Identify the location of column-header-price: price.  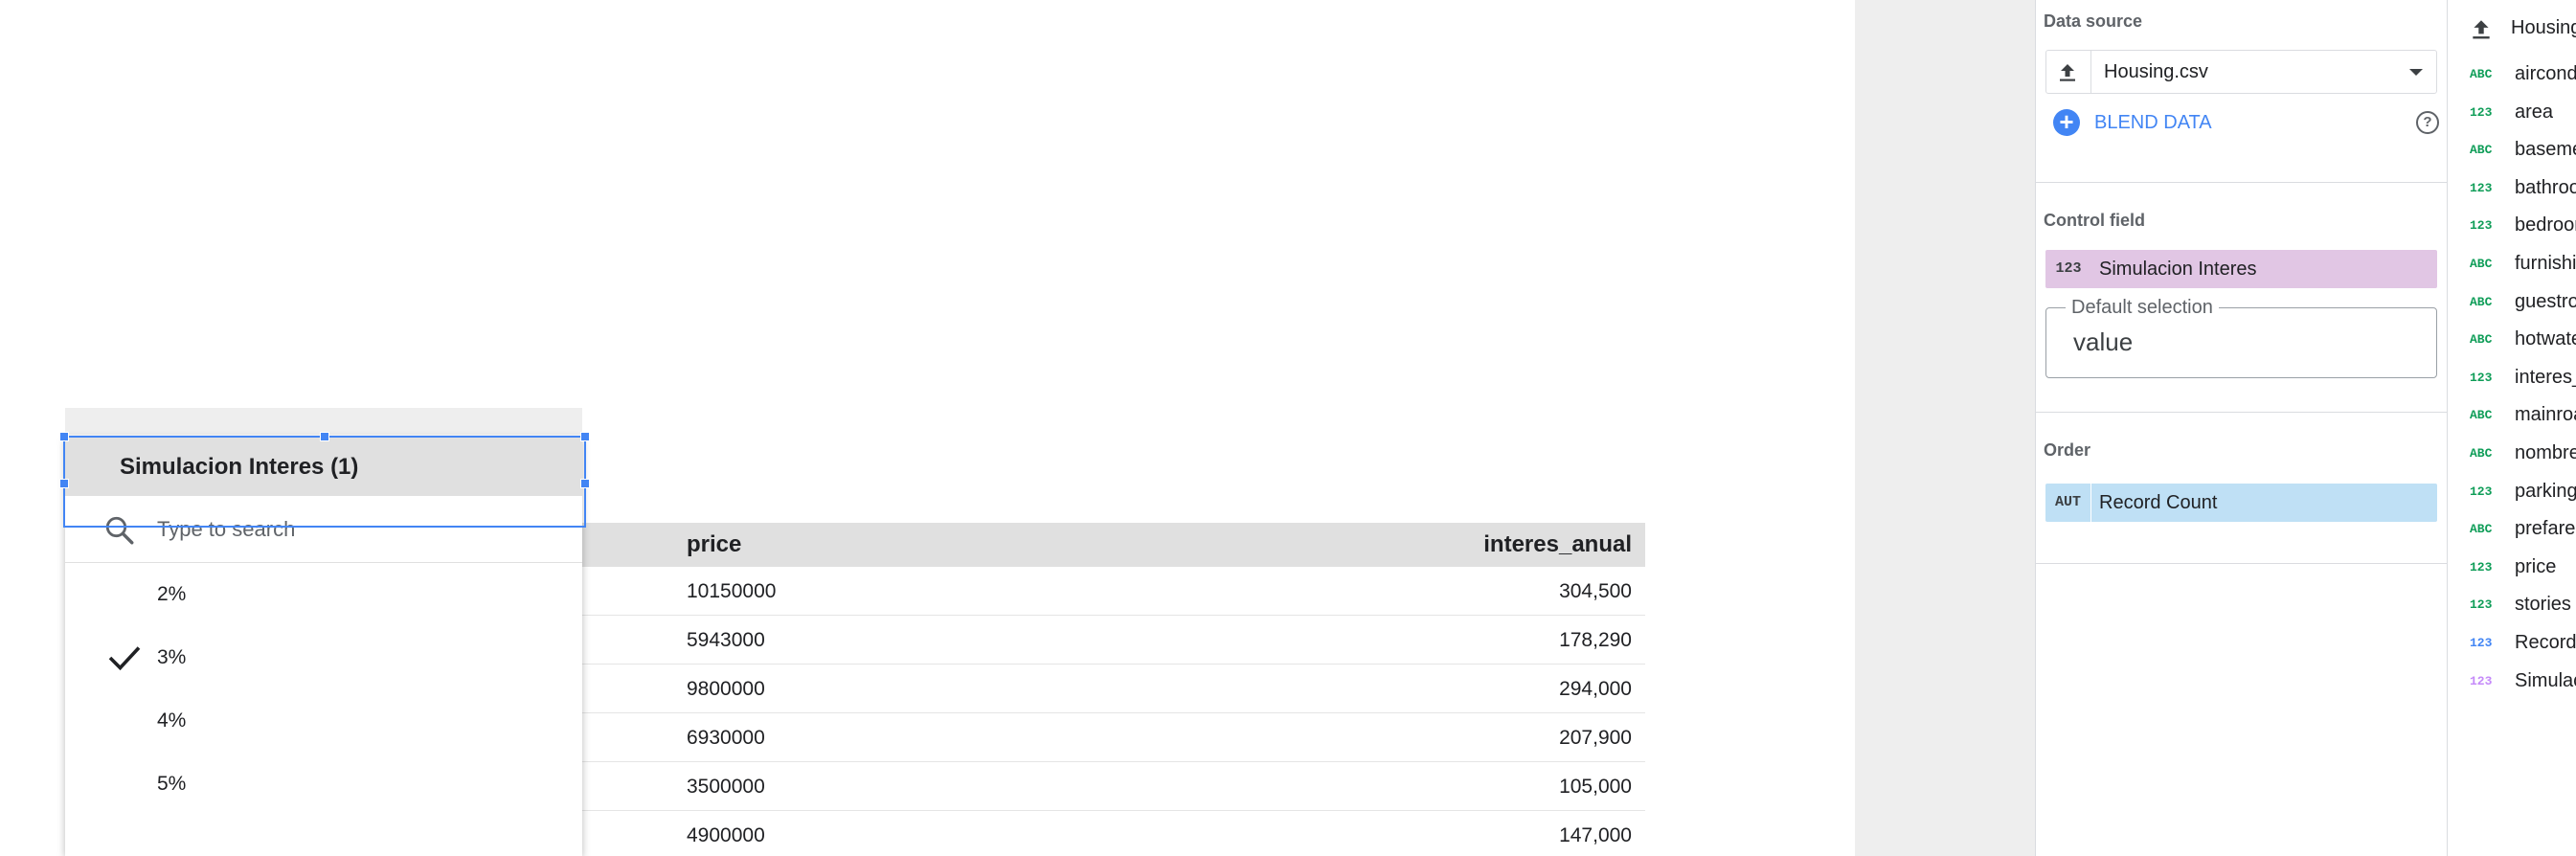
(714, 545).